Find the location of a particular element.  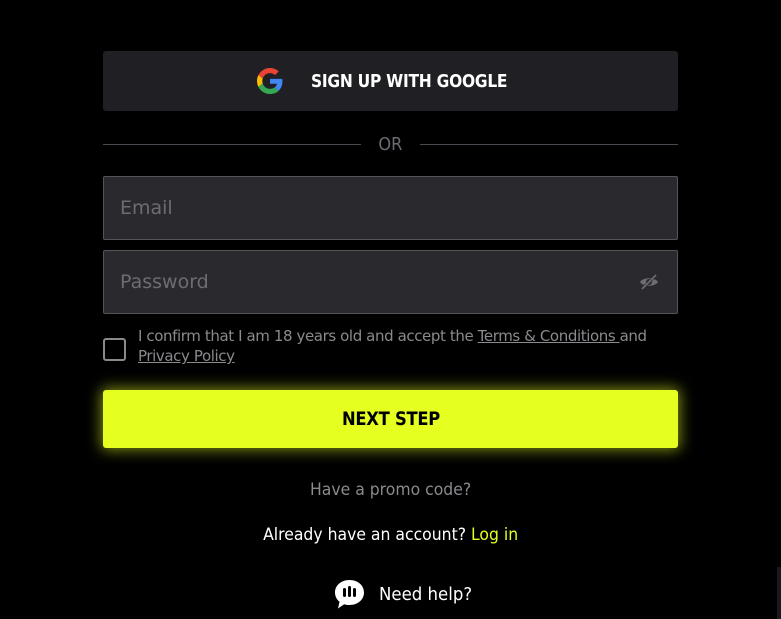

need-help-button: Need help? is located at coordinates (406, 594).